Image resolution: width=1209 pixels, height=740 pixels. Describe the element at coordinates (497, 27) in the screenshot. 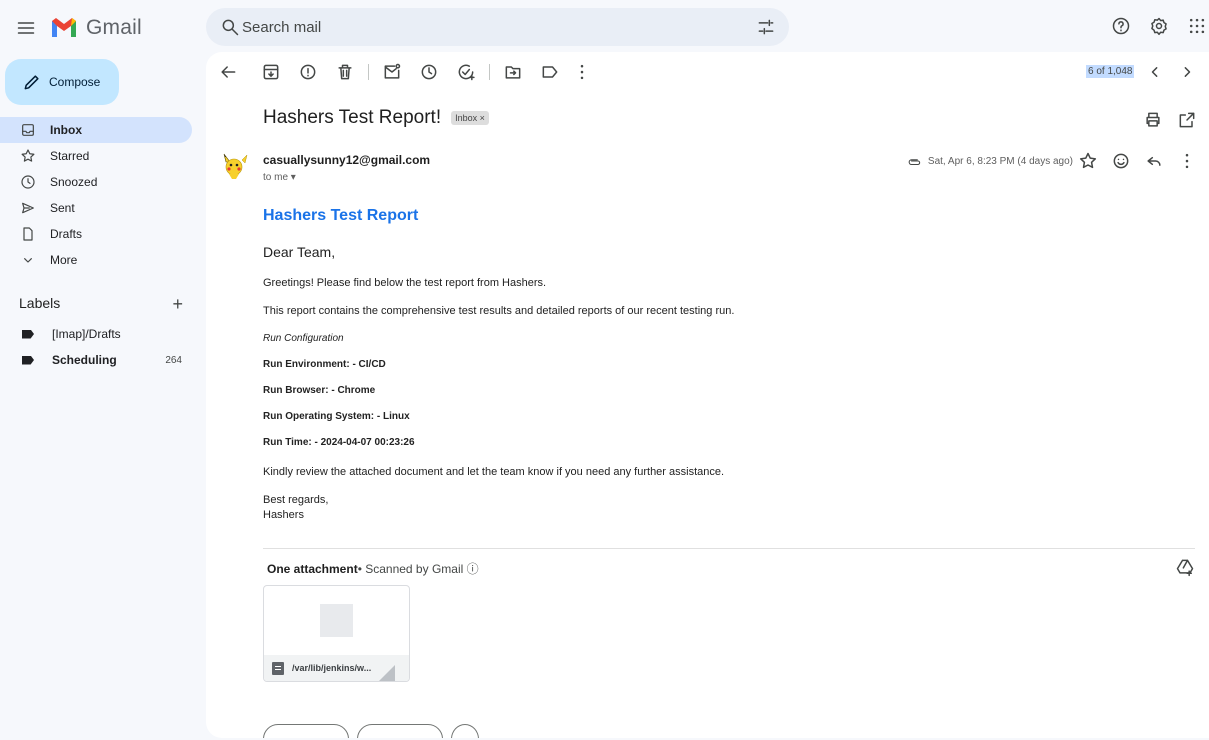

I see `search-bar: Search mail` at that location.